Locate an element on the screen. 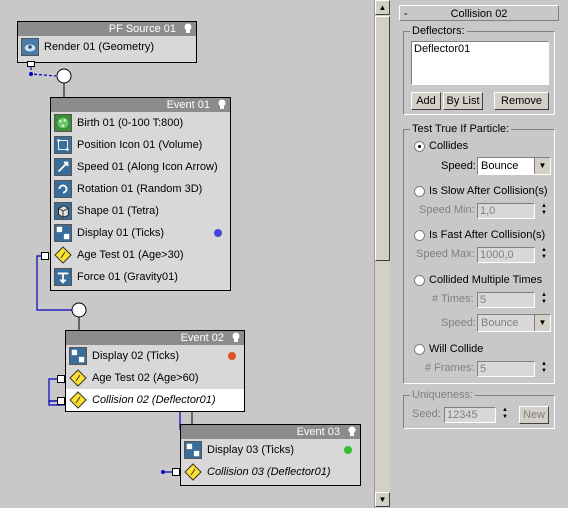 This screenshot has height=508, width=568. speed-min-field: 1,0 is located at coordinates (506, 211).